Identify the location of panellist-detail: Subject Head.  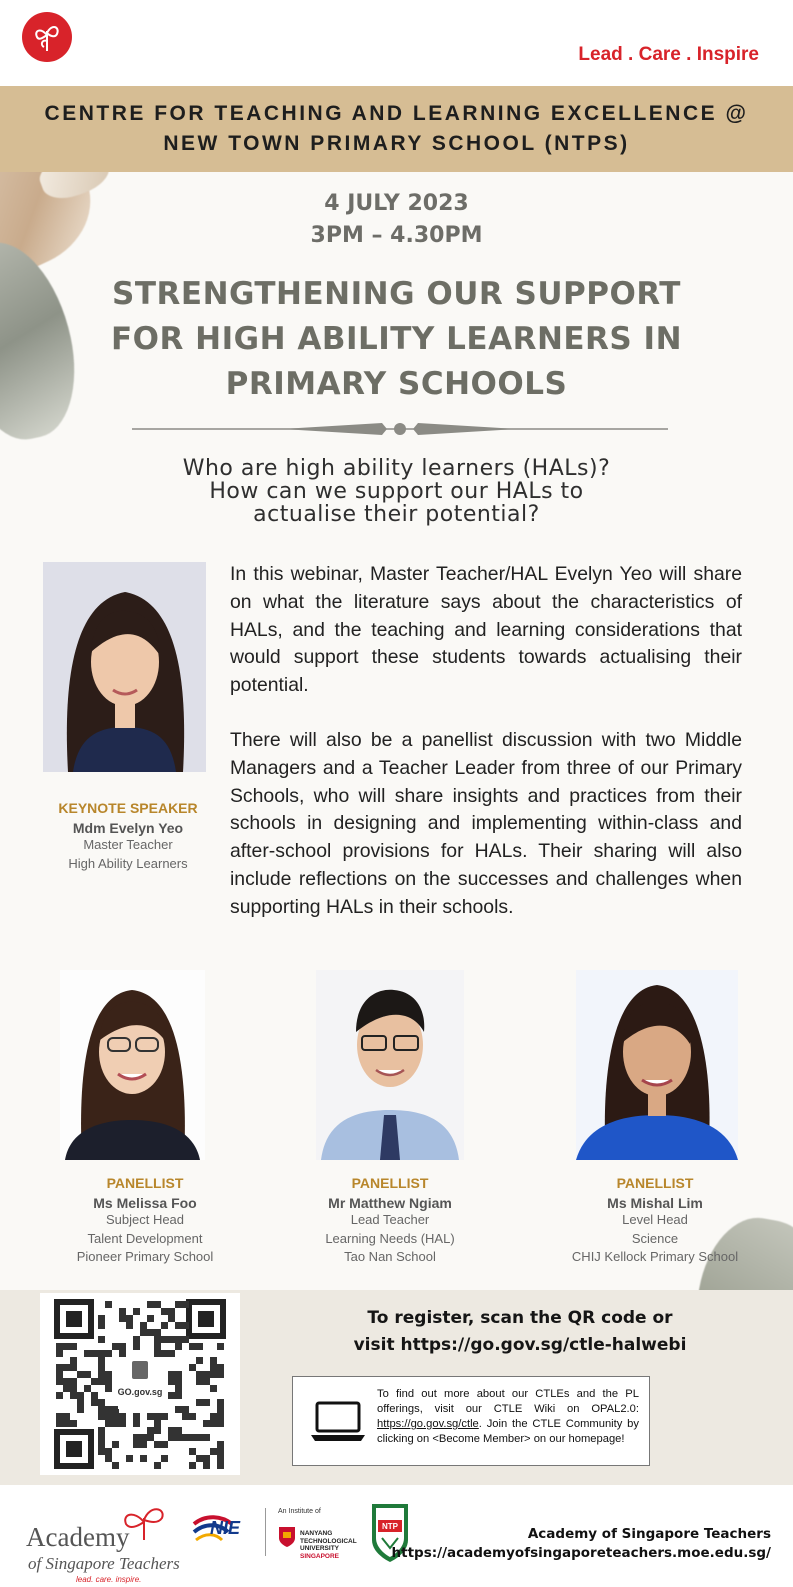
(145, 1219).